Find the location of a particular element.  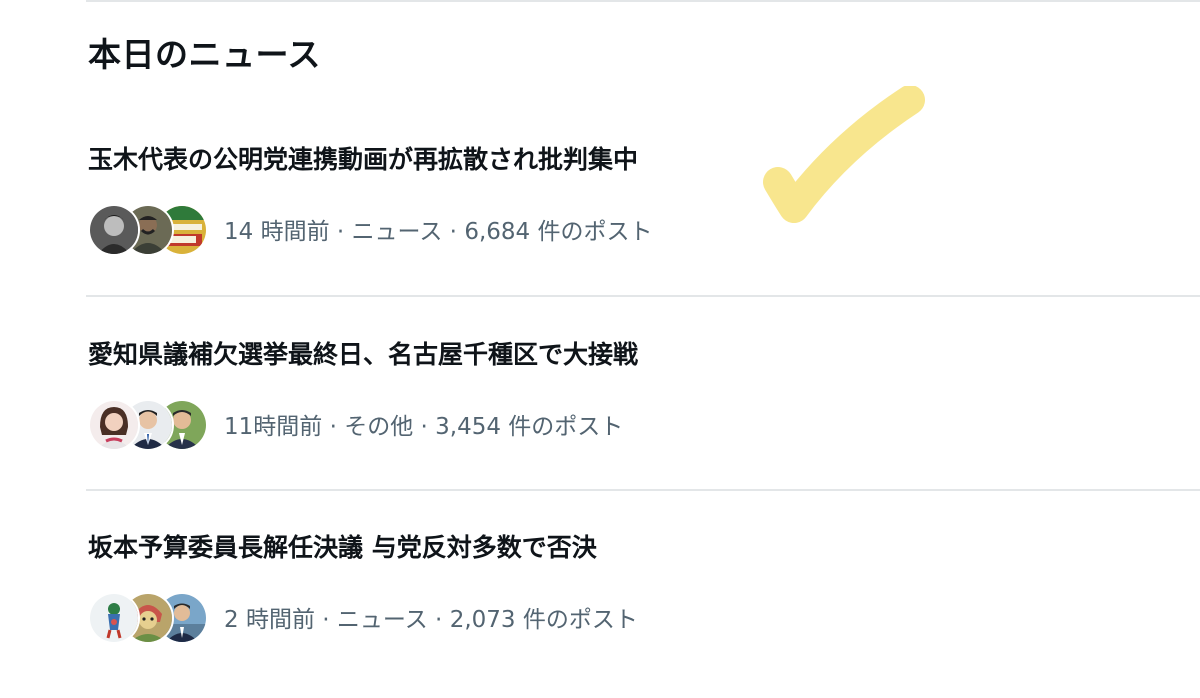

news-meta-text: 11時間前 · その他 · 3,454 件のポスト is located at coordinates (423, 424).